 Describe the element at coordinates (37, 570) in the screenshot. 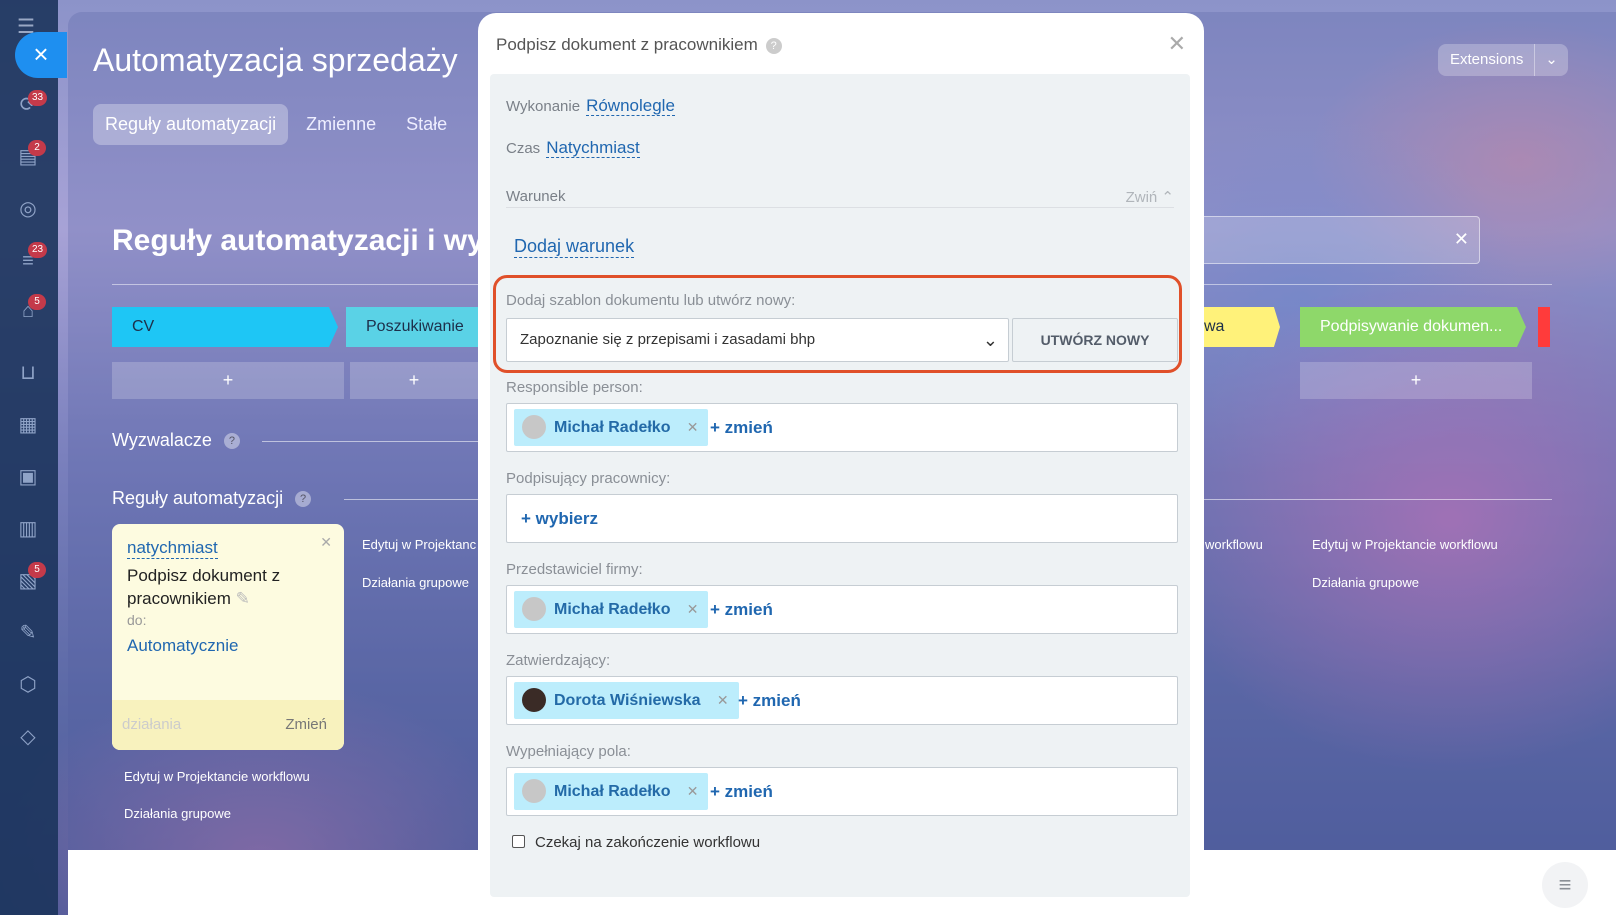

I see `badge: 5` at that location.